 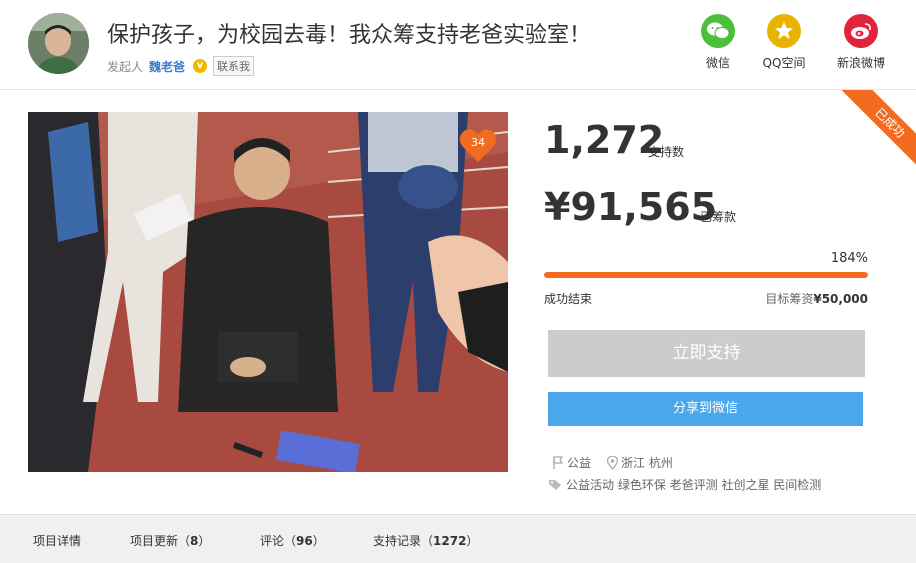 What do you see at coordinates (472, 541) in the screenshot?
I see `tab-support-records-end: ）` at bounding box center [472, 541].